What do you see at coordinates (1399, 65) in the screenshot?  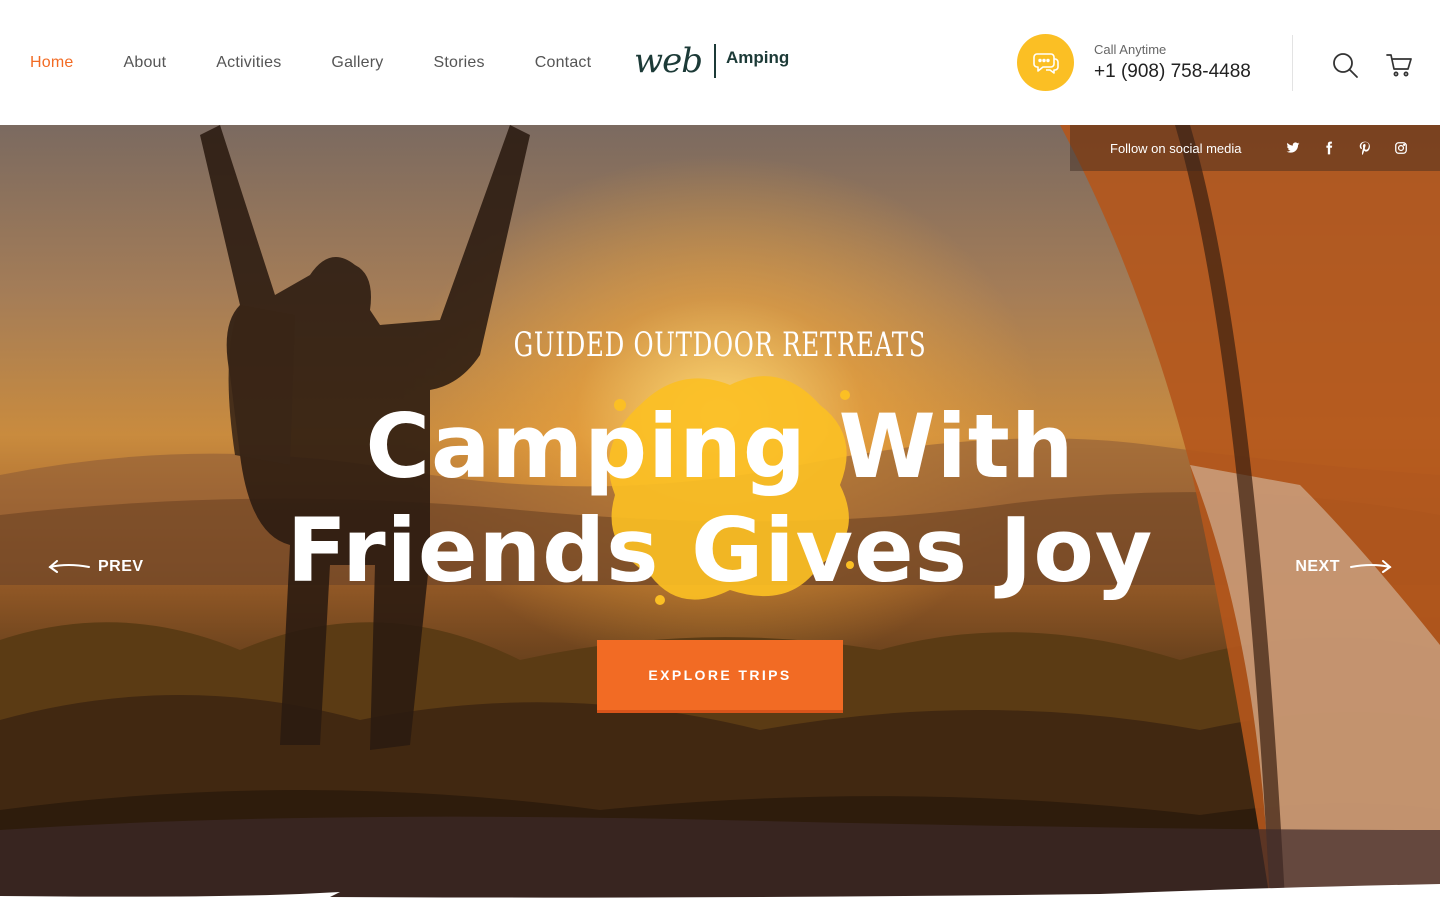 I see `cart-icon` at bounding box center [1399, 65].